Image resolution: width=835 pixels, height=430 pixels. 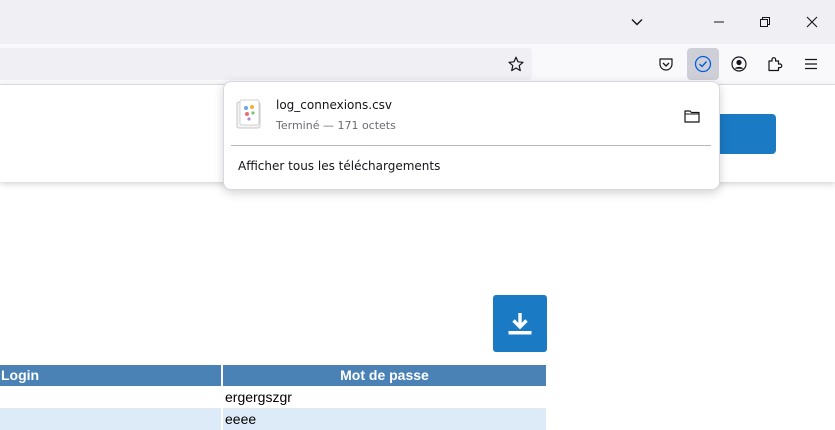 I want to click on minimize-button, so click(x=719, y=22).